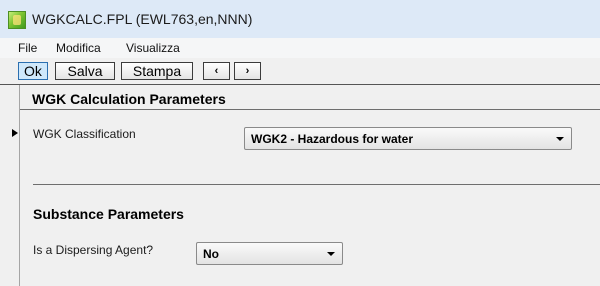 Image resolution: width=600 pixels, height=286 pixels. Describe the element at coordinates (78, 48) in the screenshot. I see `menu-modifica: Modifica` at that location.